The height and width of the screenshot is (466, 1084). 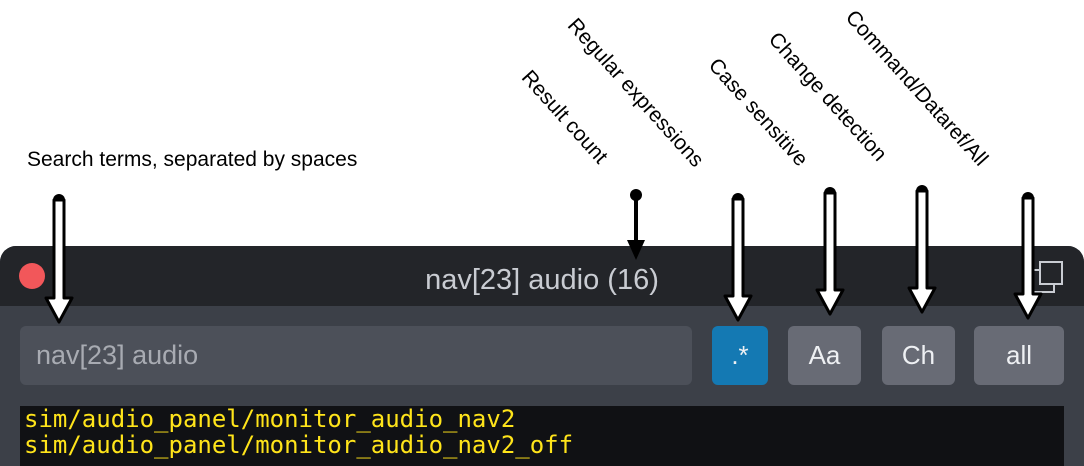 I want to click on popout-window-icon, so click(x=1047, y=277).